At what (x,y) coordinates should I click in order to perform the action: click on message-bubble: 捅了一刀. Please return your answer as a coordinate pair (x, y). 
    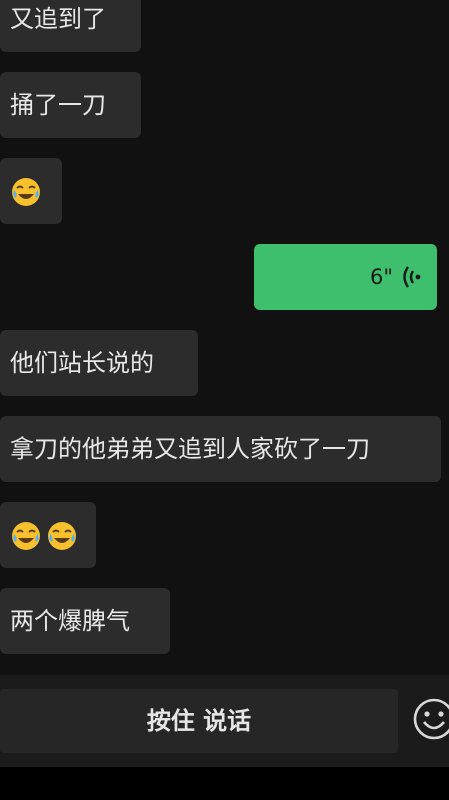
    Looking at the image, I should click on (70, 105).